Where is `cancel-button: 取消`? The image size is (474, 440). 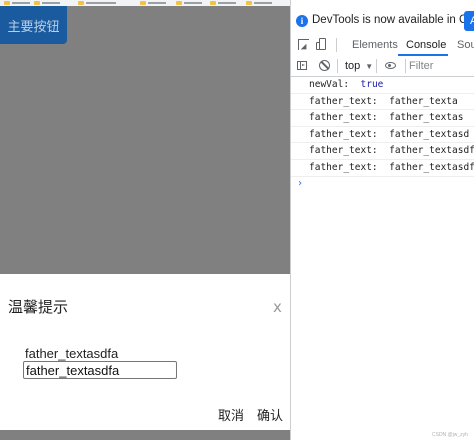 cancel-button: 取消 is located at coordinates (231, 414).